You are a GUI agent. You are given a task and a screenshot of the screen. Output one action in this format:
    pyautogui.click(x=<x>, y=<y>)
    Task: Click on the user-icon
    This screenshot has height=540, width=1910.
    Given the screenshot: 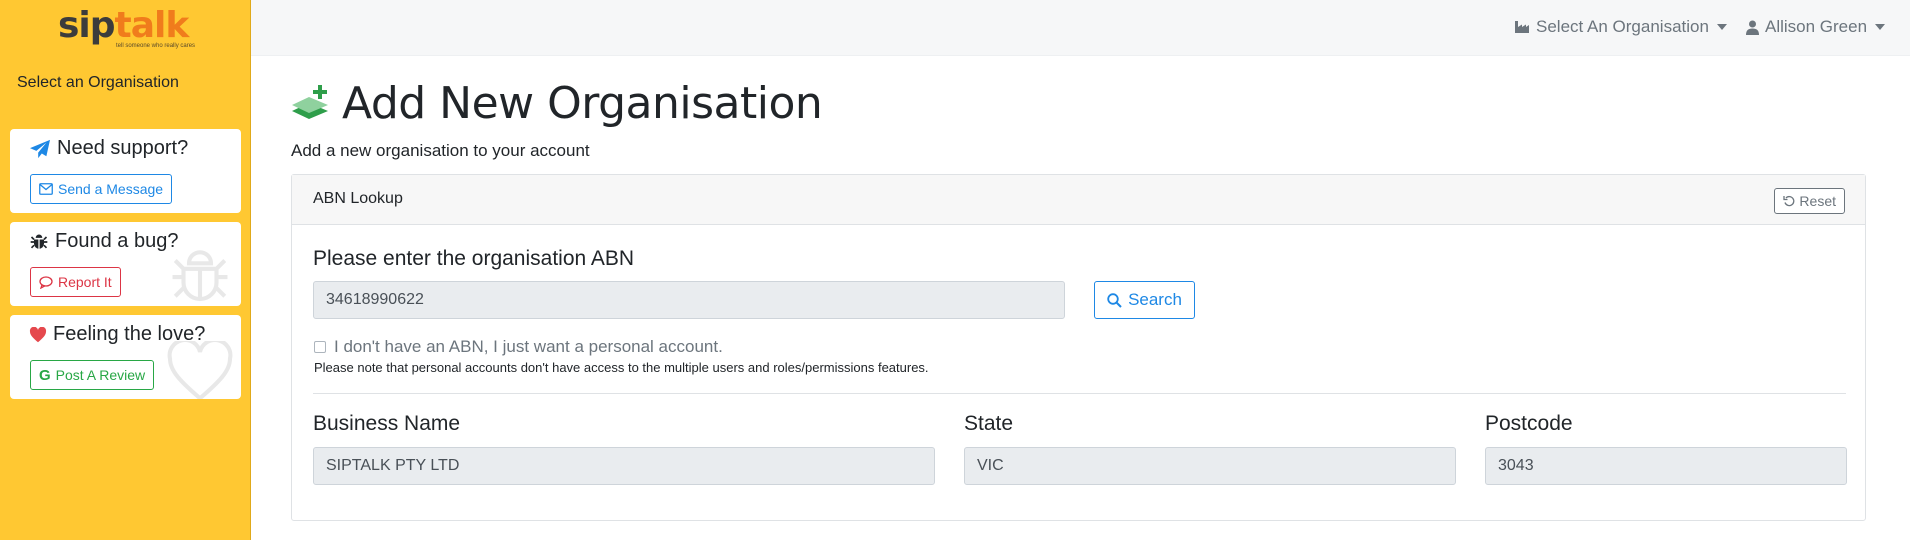 What is the action you would take?
    pyautogui.click(x=1752, y=27)
    